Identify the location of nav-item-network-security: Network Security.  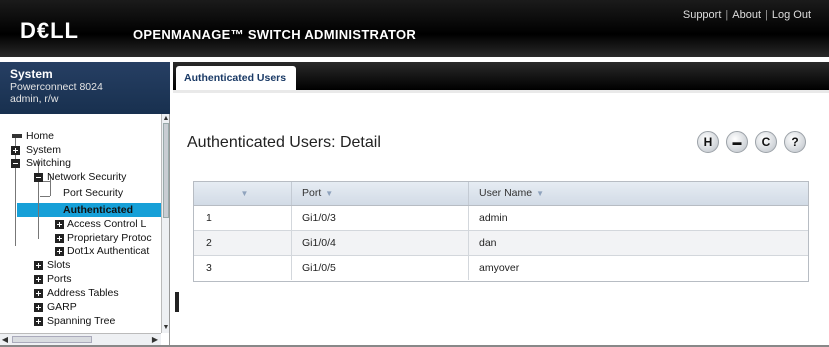
(86, 177).